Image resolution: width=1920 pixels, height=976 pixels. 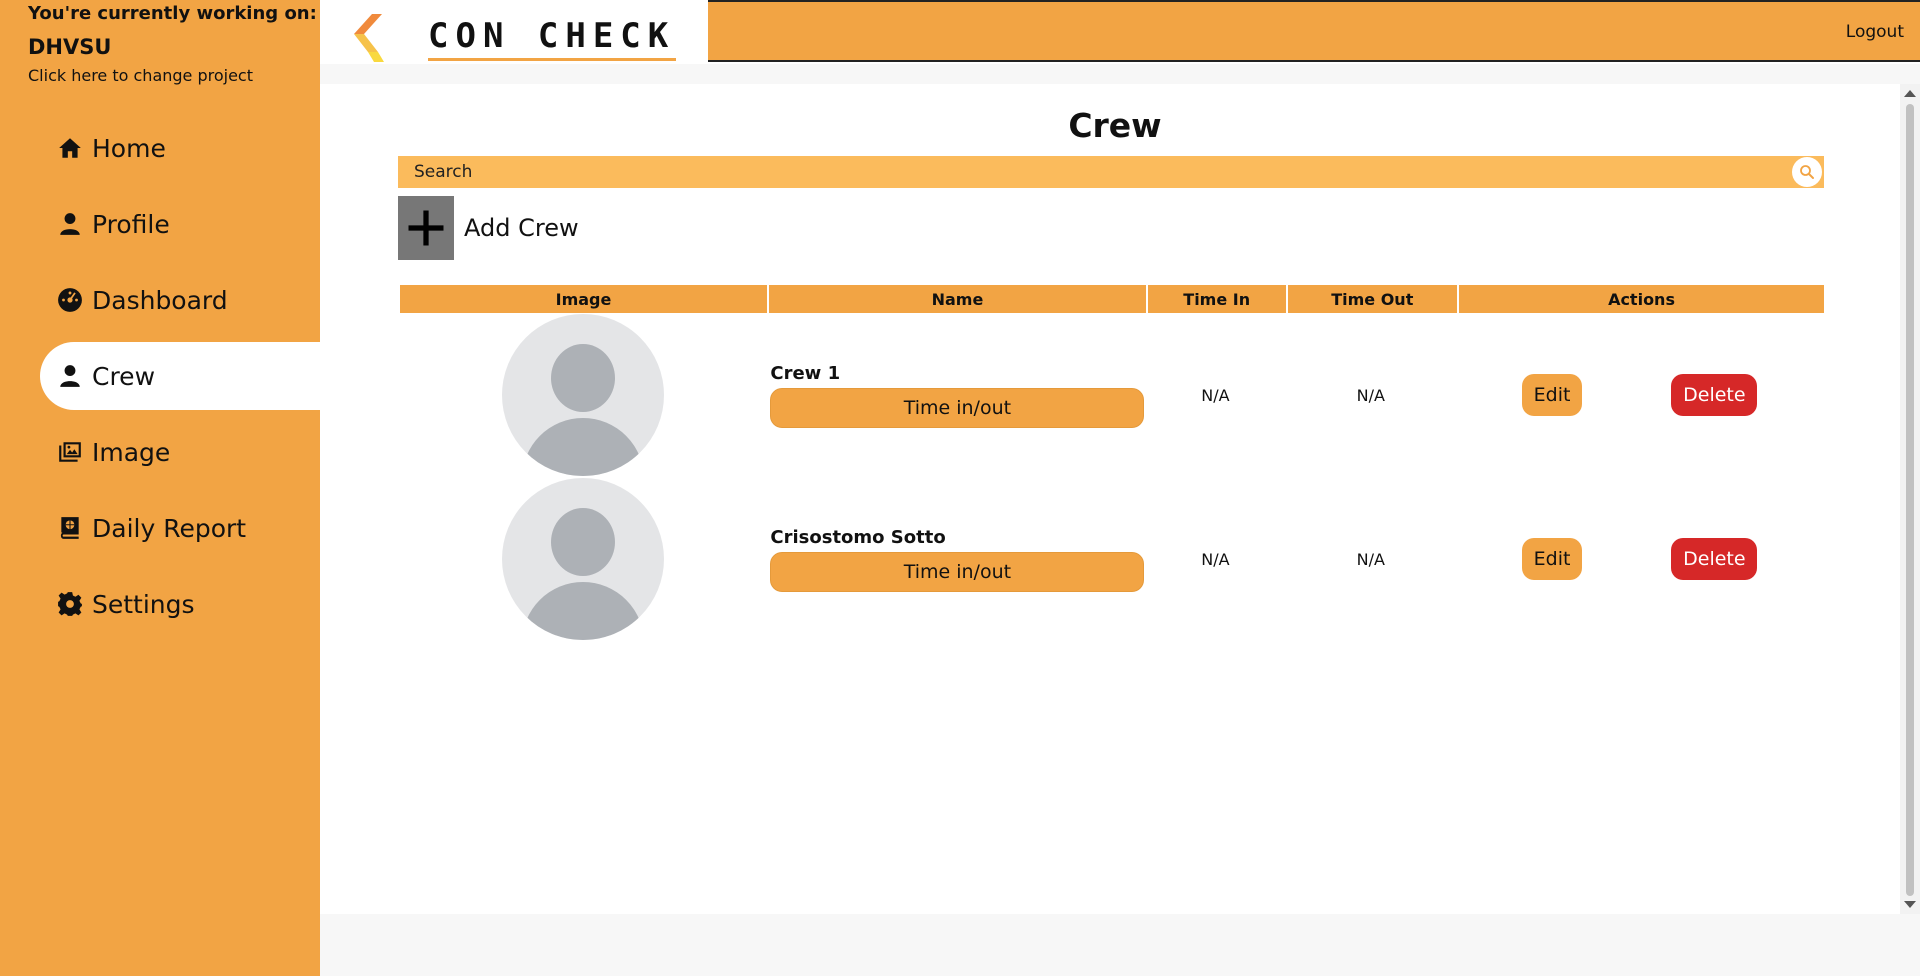 What do you see at coordinates (70, 604) in the screenshot?
I see `gear-icon` at bounding box center [70, 604].